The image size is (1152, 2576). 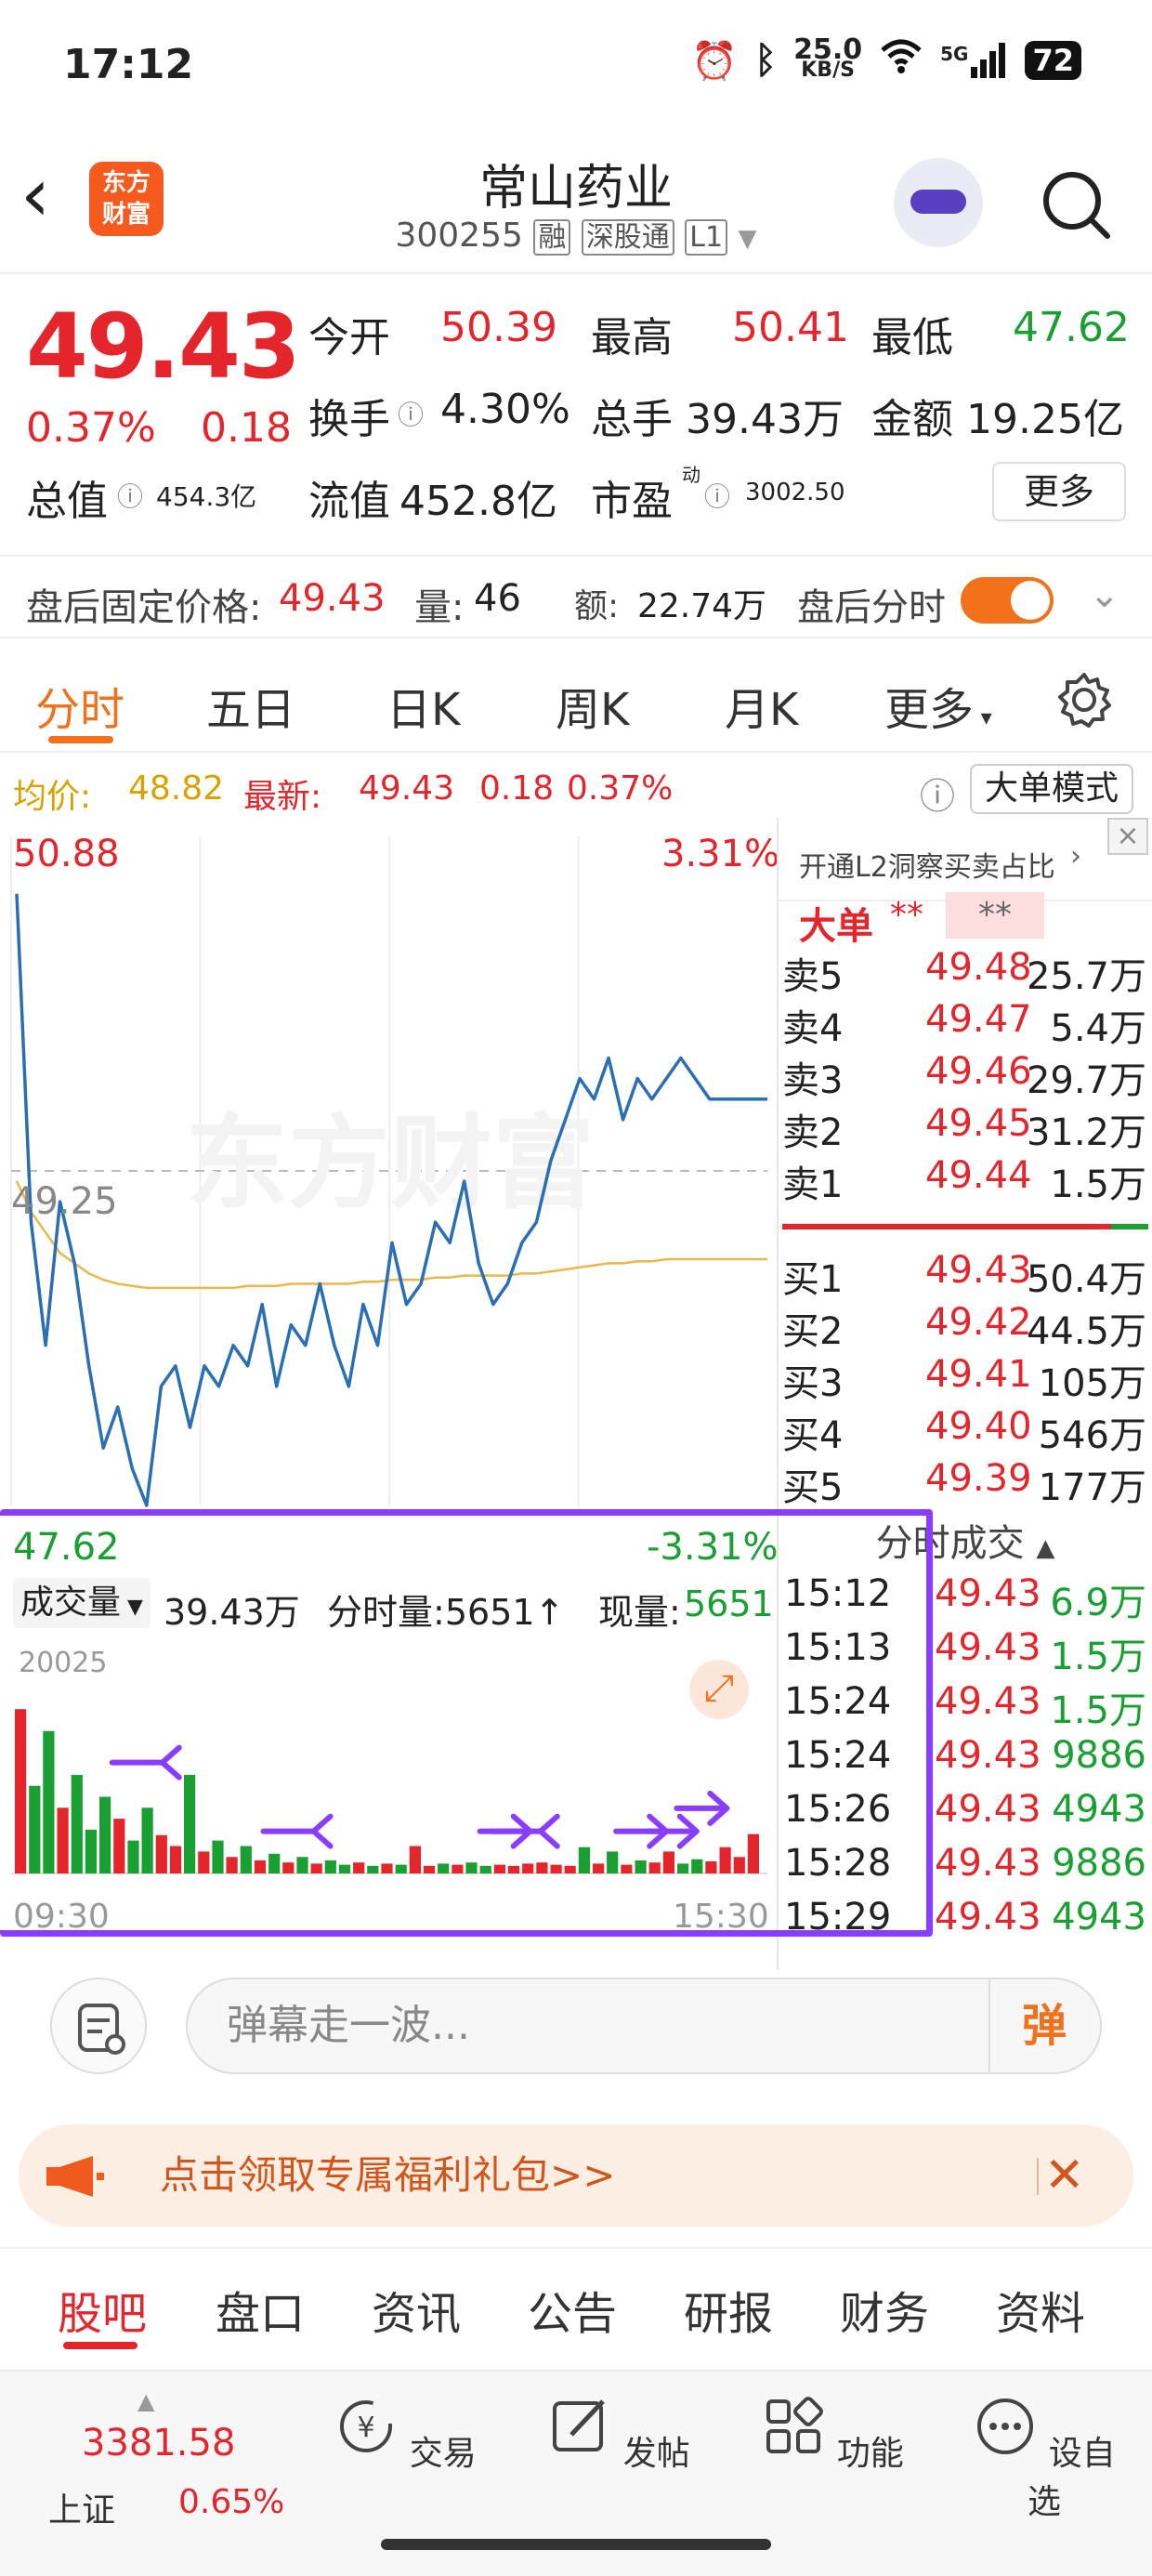 I want to click on prev-close-label: 49.25, so click(x=64, y=1201).